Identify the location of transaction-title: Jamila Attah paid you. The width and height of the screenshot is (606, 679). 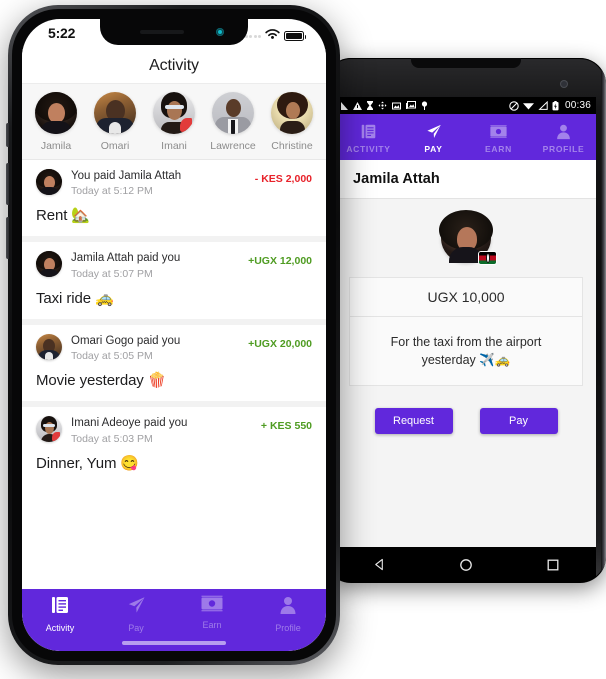
(126, 258).